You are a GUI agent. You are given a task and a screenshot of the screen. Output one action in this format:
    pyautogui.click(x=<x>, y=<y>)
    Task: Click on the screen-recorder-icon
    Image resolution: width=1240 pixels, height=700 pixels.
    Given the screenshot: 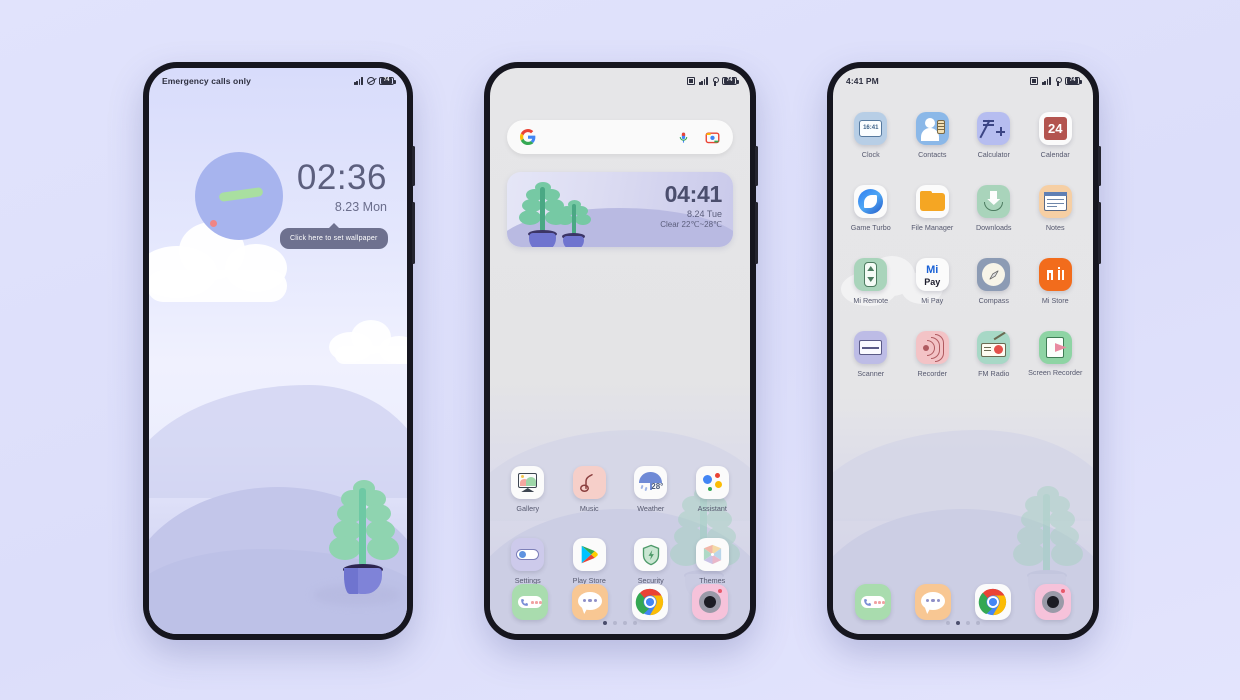 What is the action you would take?
    pyautogui.click(x=1055, y=347)
    